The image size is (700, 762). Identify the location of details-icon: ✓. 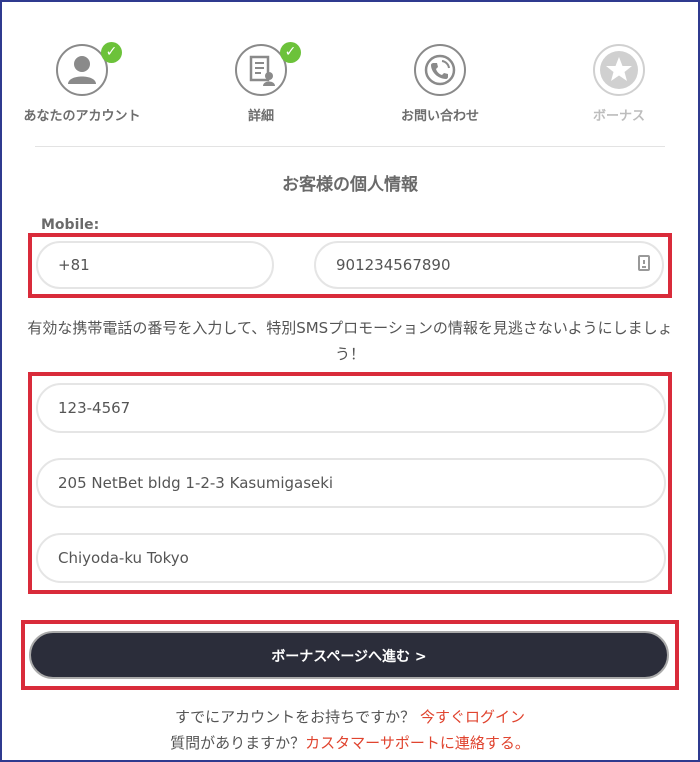
(268, 69).